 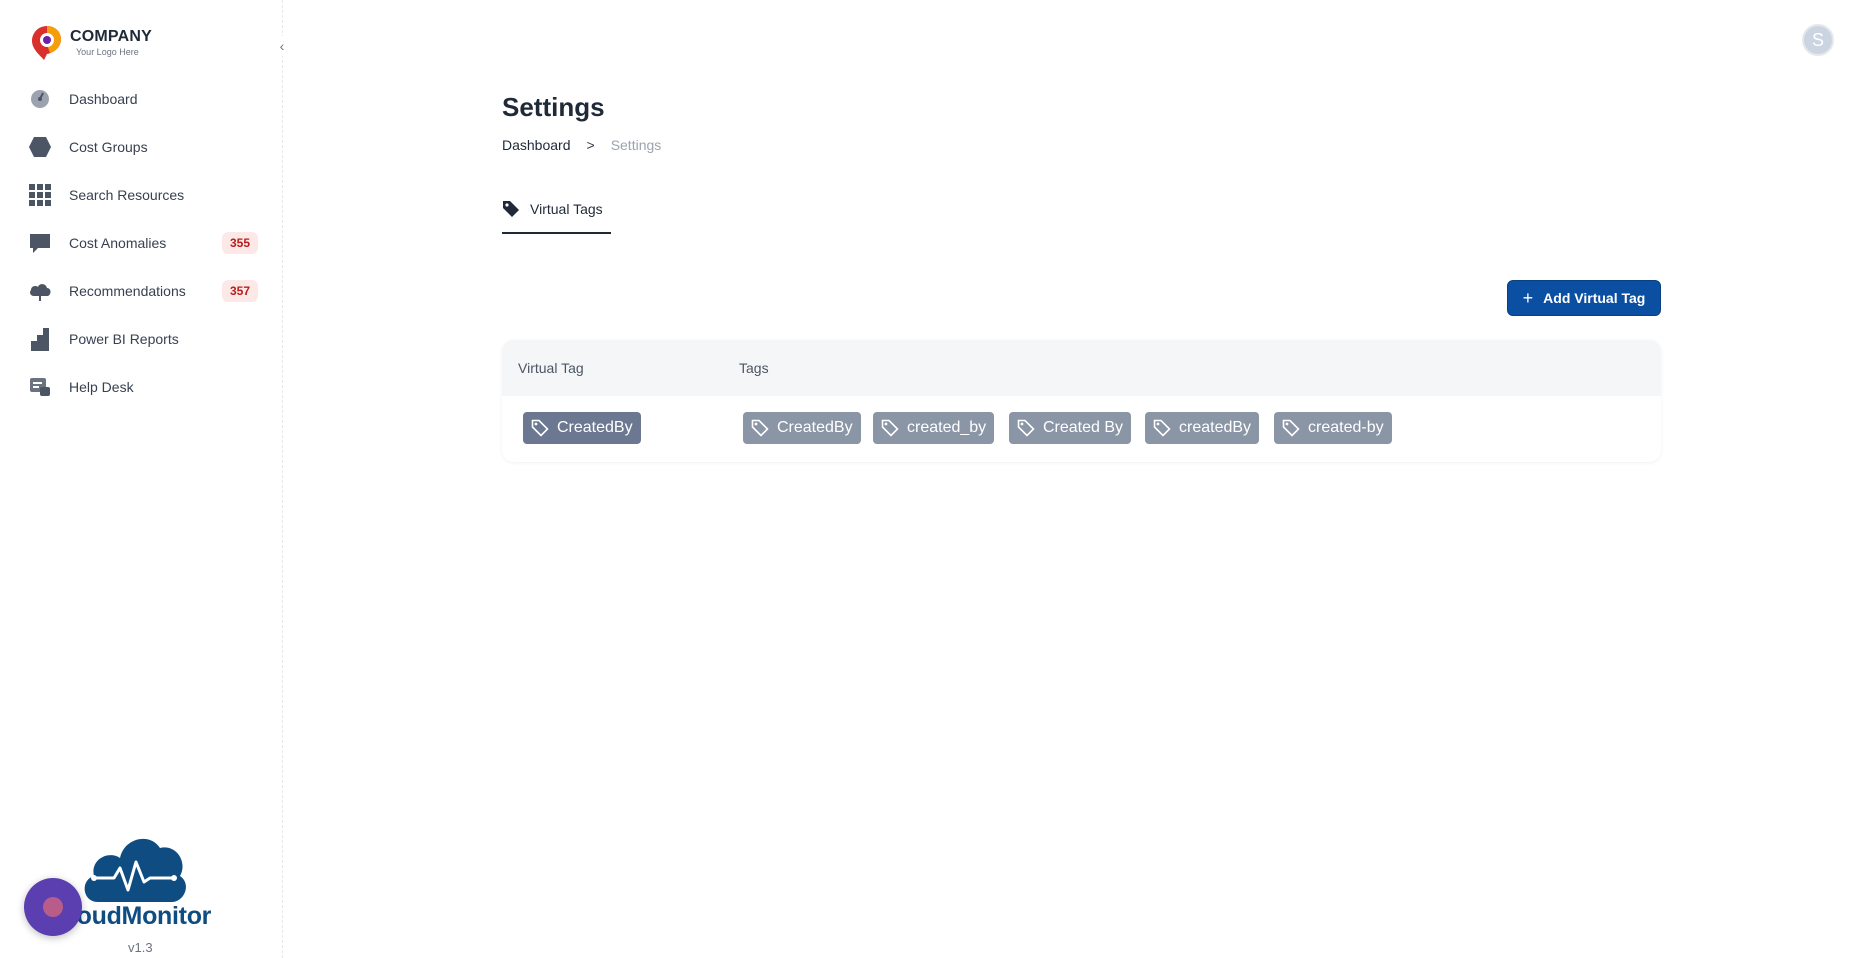 I want to click on sidebar-item-label: Power BI Reports, so click(x=124, y=339).